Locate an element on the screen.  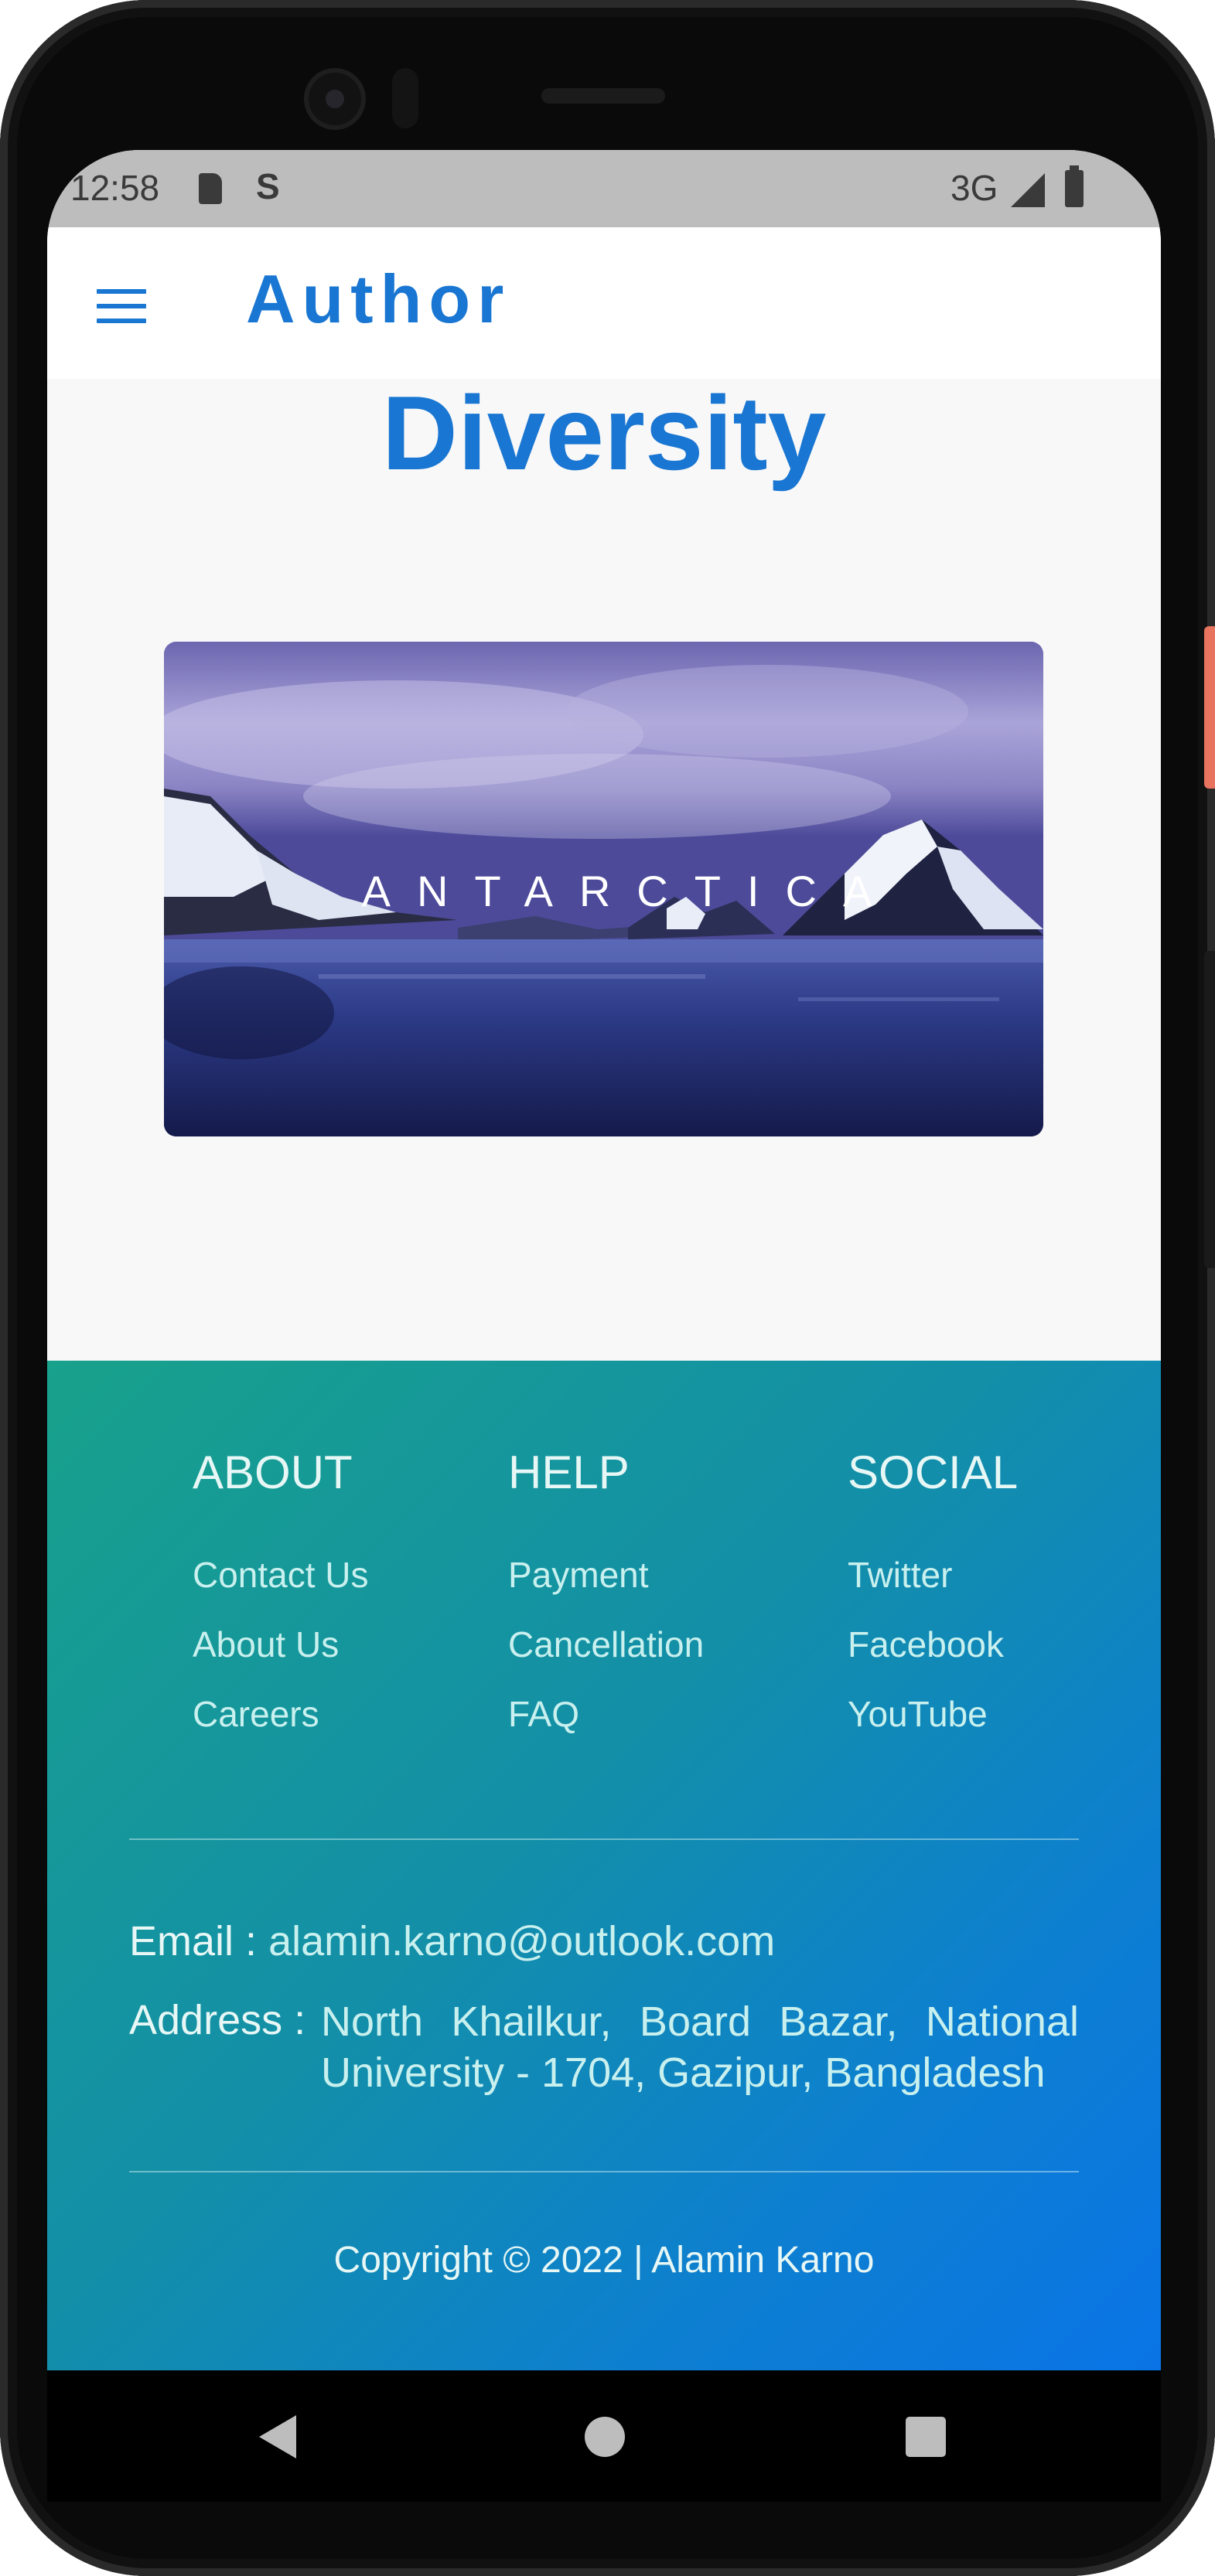
network-type: 3G is located at coordinates (974, 188).